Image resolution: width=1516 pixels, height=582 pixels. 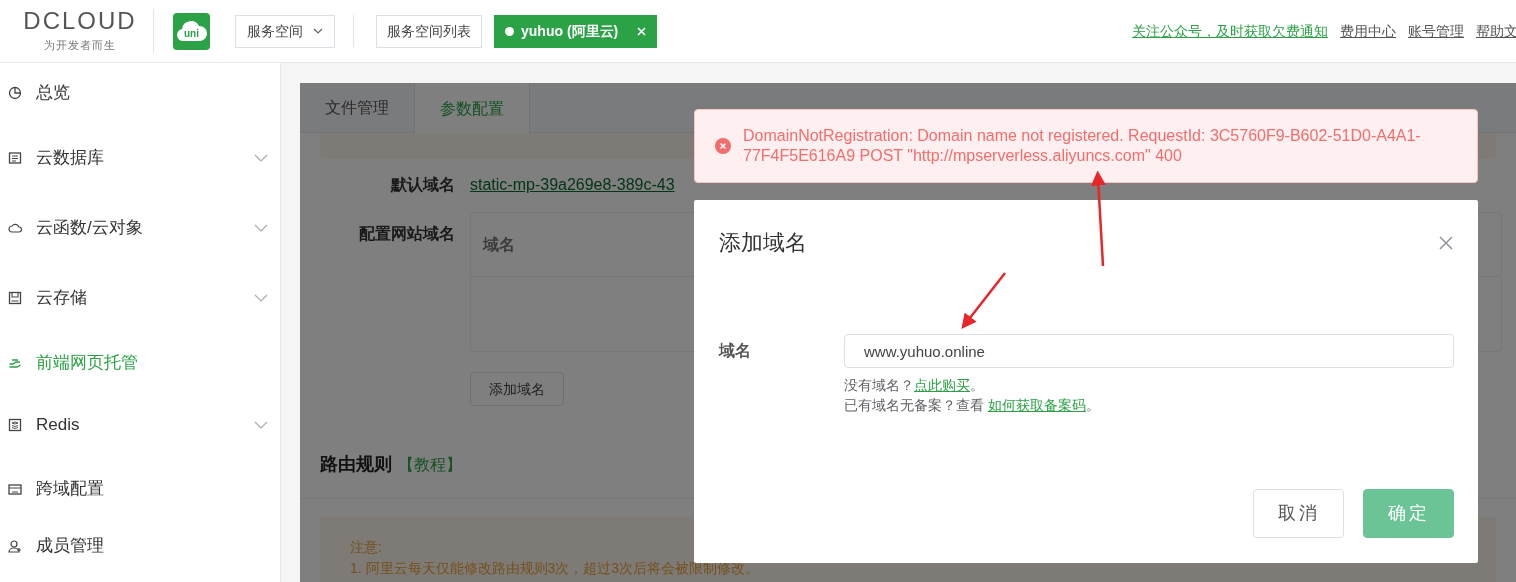 I want to click on layers-icon, so click(x=15, y=425).